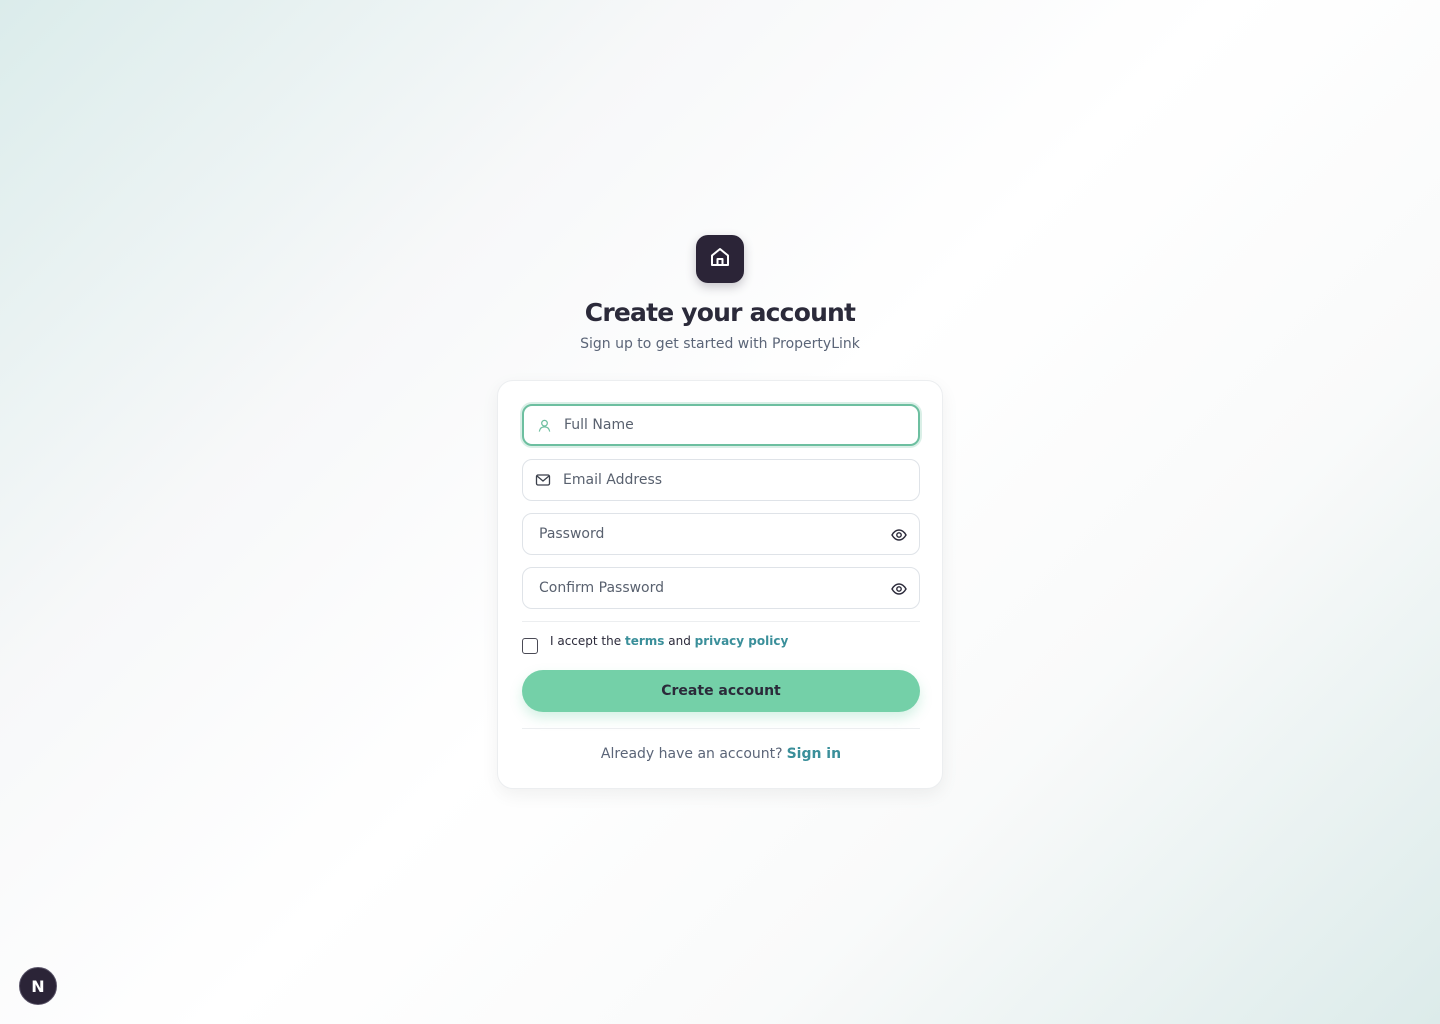 Image resolution: width=1440 pixels, height=1024 pixels. I want to click on confirm-password-field, so click(721, 588).